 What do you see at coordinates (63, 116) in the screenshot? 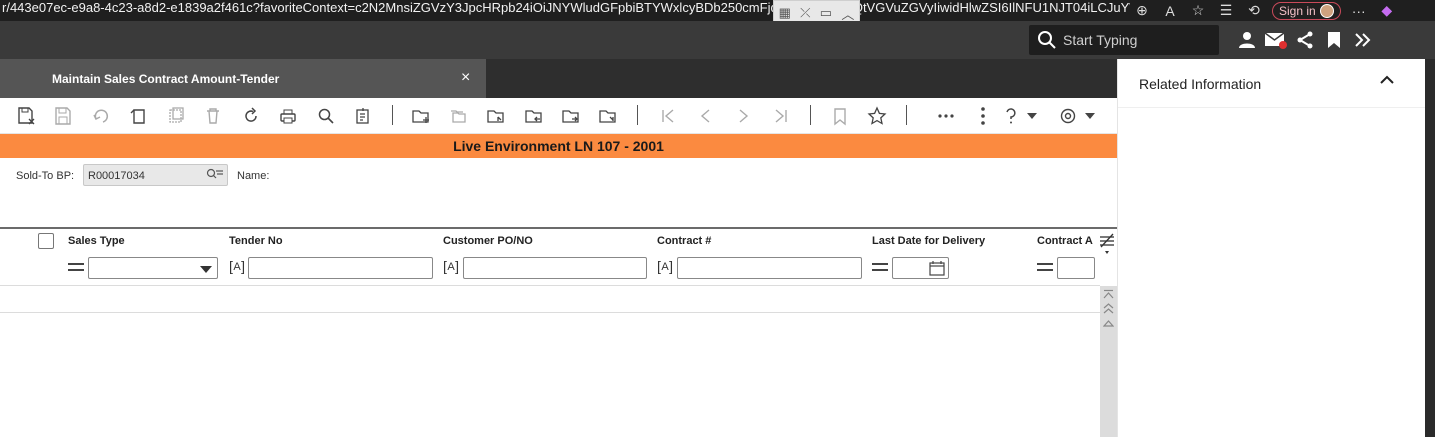
I see `save-icon` at bounding box center [63, 116].